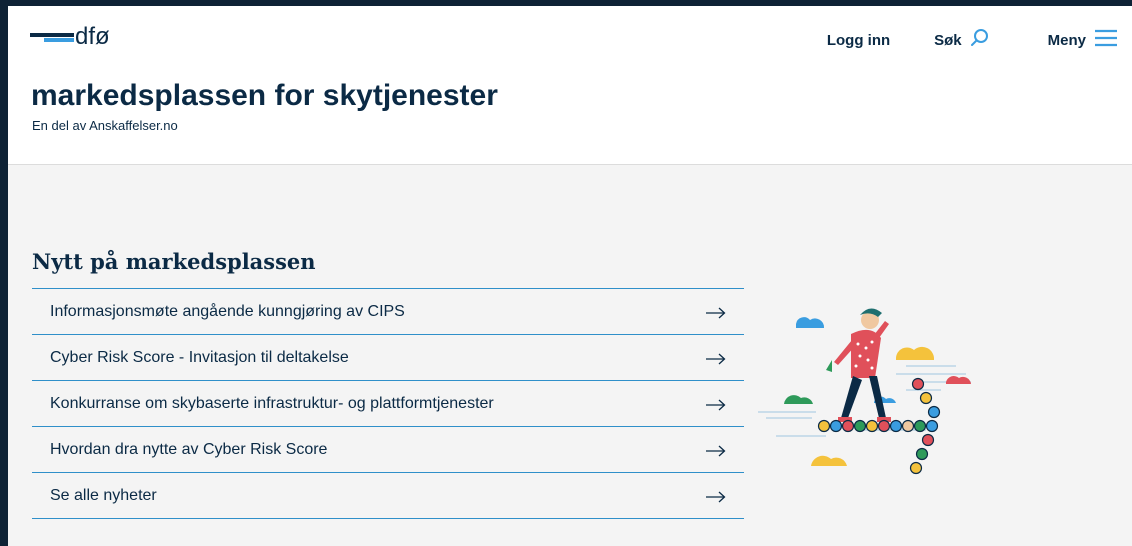 Image resolution: width=1132 pixels, height=546 pixels. Describe the element at coordinates (189, 449) in the screenshot. I see `news-item-label: Hvordan dra nytte av Cyber Risk Score` at that location.